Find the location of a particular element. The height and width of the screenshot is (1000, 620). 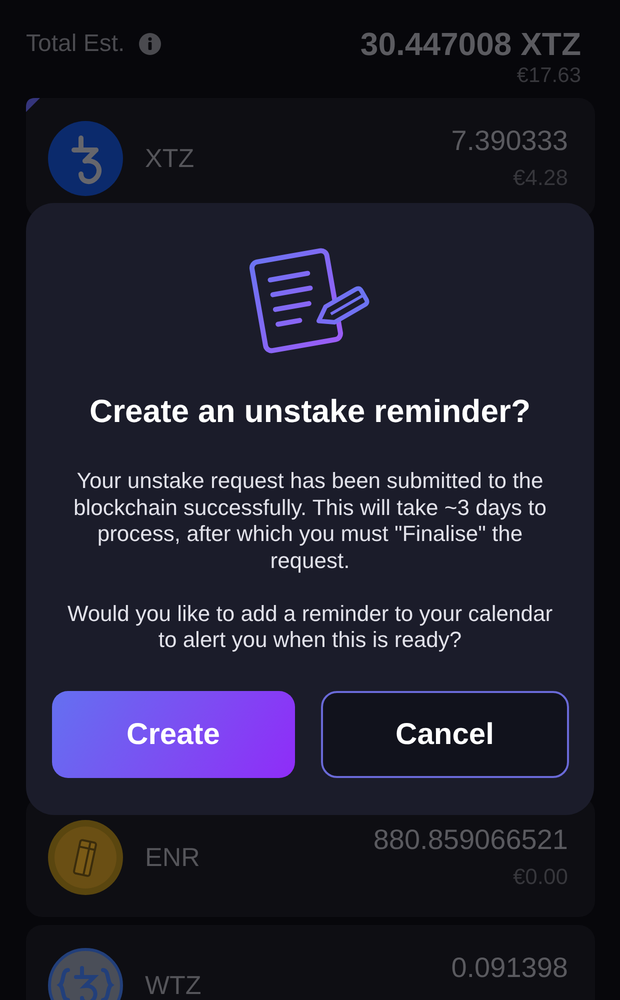

dialog-message: Would you like to add a reminder to your calendar to alert you when this is ready? is located at coordinates (310, 627).